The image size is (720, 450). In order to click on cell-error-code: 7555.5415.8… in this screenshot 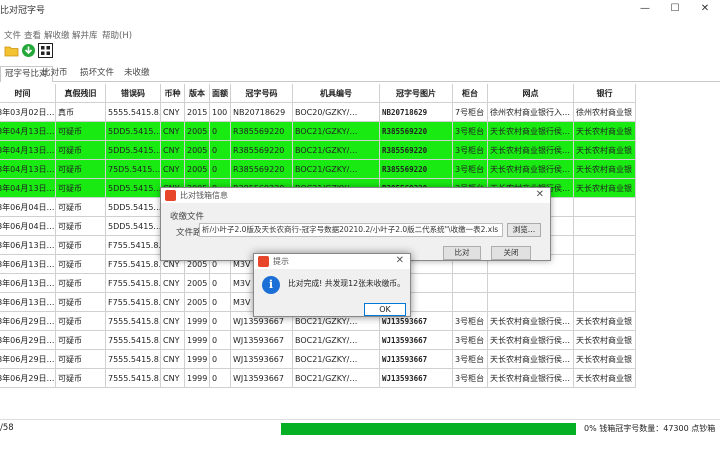, I will do `click(133, 359)`.